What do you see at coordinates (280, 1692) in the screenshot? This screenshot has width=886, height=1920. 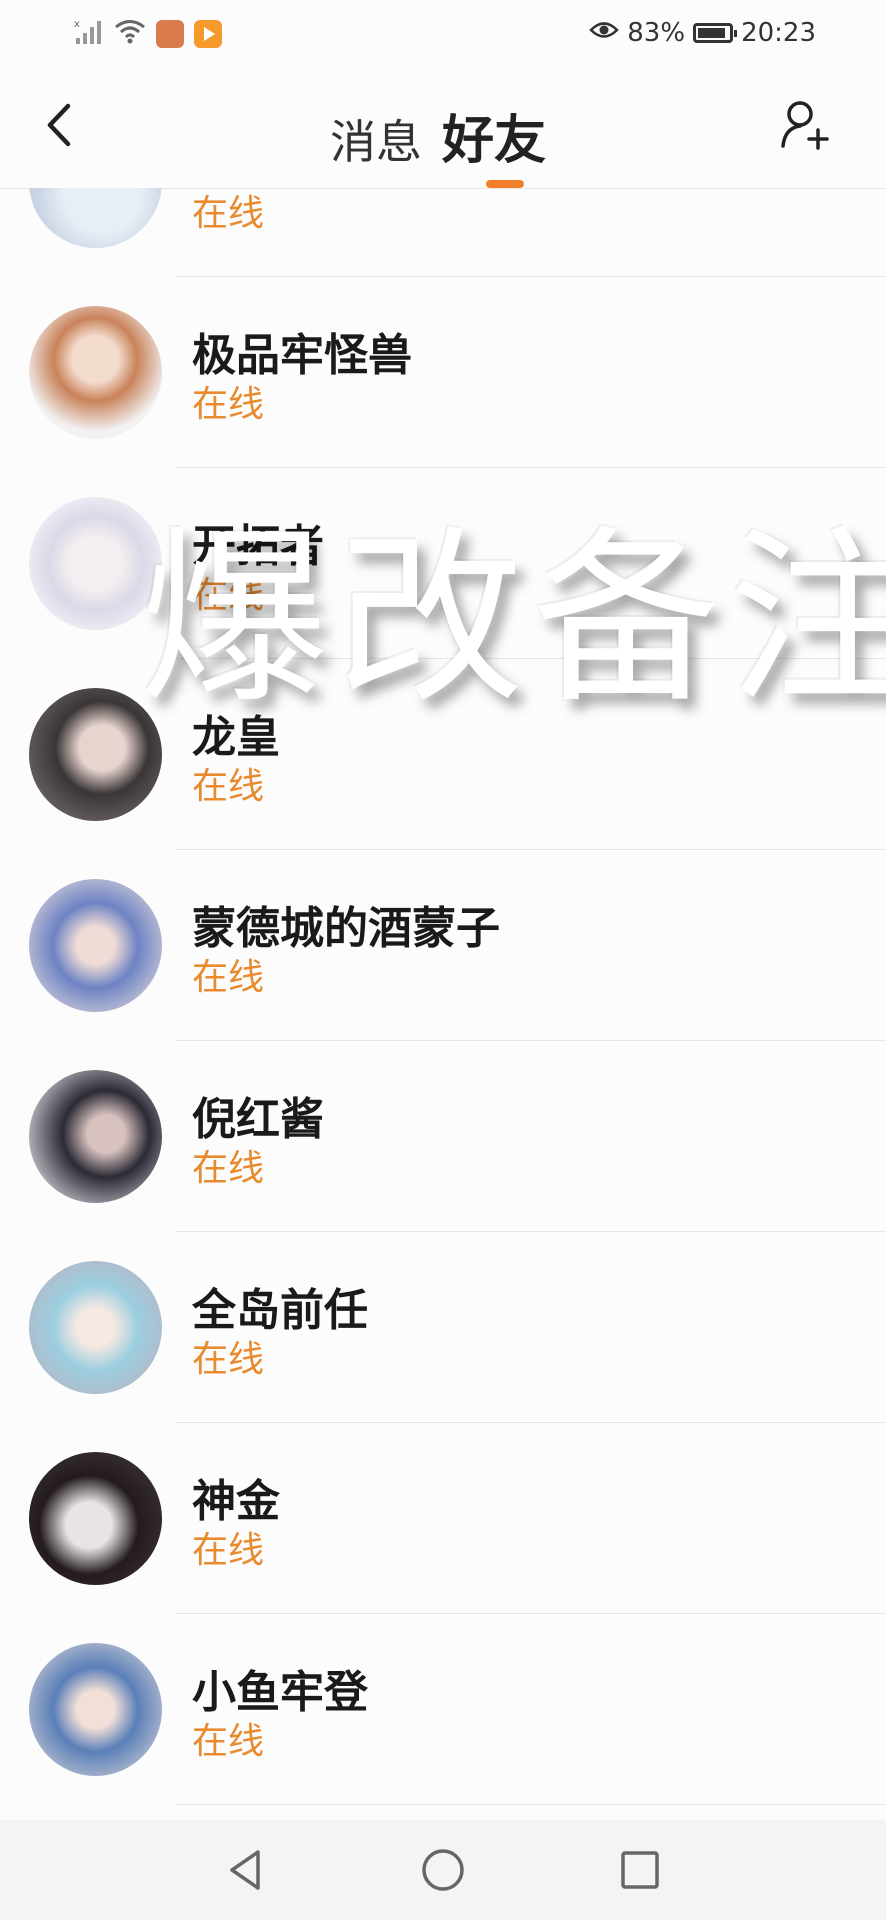 I see `friend-name: 小鱼牢登` at bounding box center [280, 1692].